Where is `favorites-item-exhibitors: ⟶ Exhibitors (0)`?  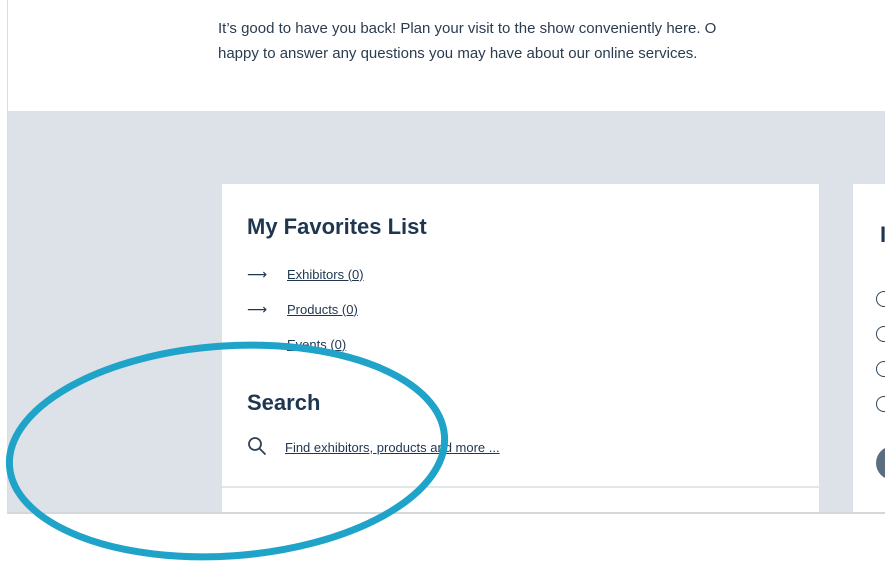
favorites-item-exhibitors: ⟶ Exhibitors (0) is located at coordinates (305, 274).